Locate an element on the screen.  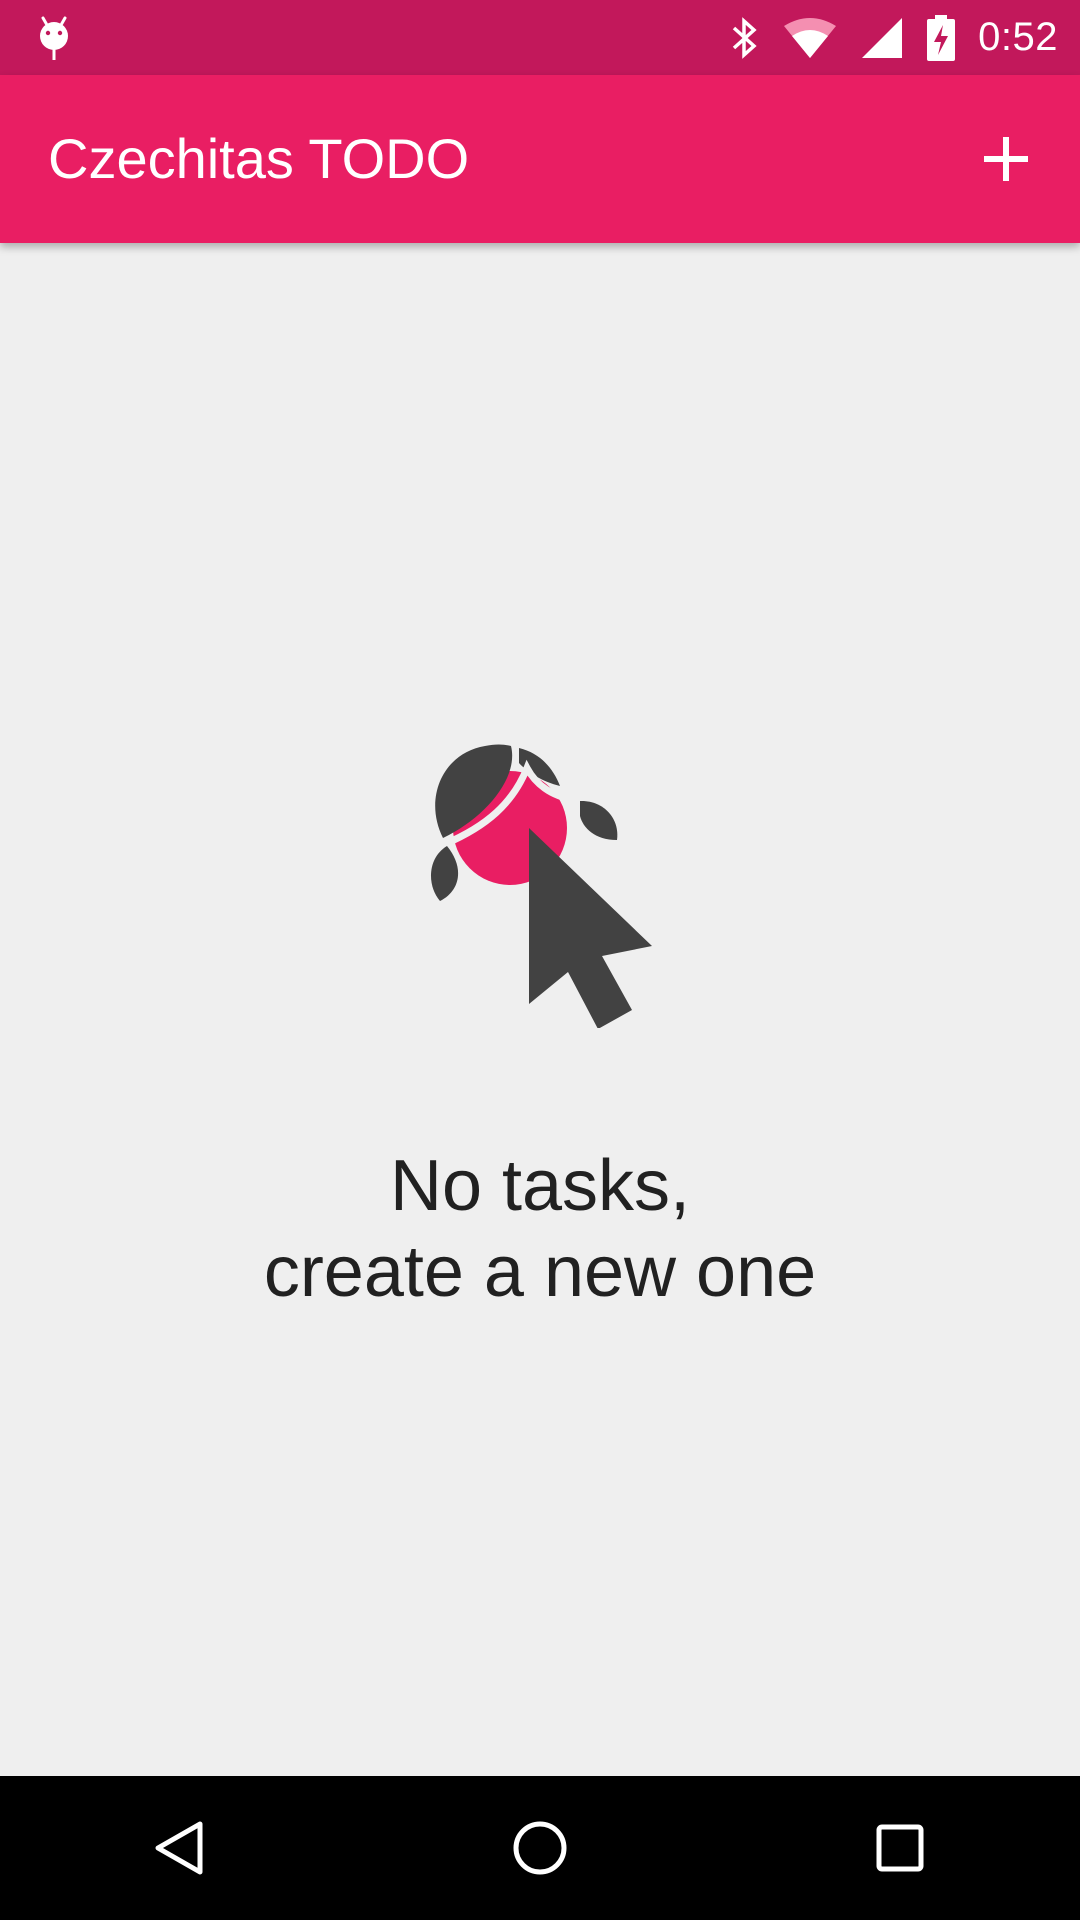
back-icon is located at coordinates (179, 1848).